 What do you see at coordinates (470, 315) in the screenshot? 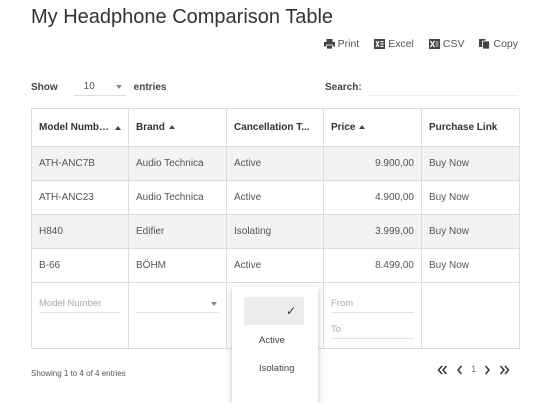
I see `filter-cell-link` at bounding box center [470, 315].